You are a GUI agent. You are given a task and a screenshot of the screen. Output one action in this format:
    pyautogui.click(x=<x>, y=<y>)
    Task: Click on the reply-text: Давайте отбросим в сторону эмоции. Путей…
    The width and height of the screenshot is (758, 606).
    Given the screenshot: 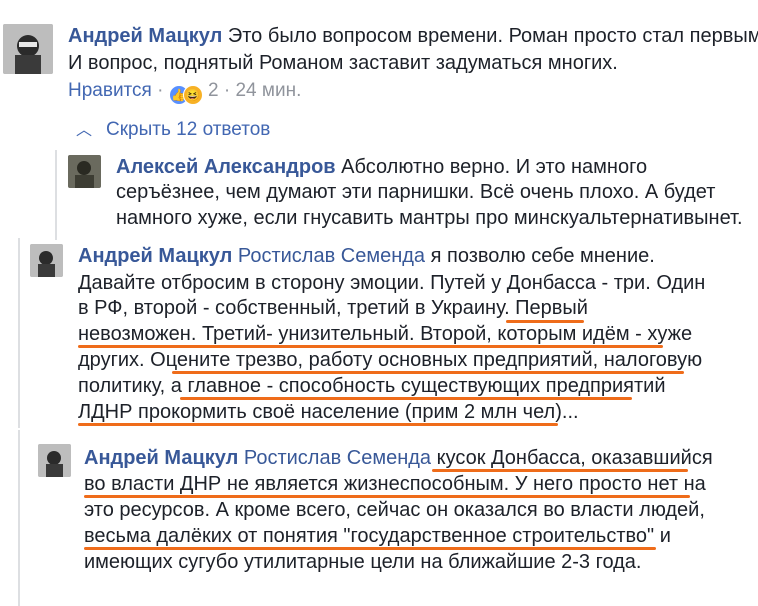 What is the action you would take?
    pyautogui.click(x=392, y=283)
    